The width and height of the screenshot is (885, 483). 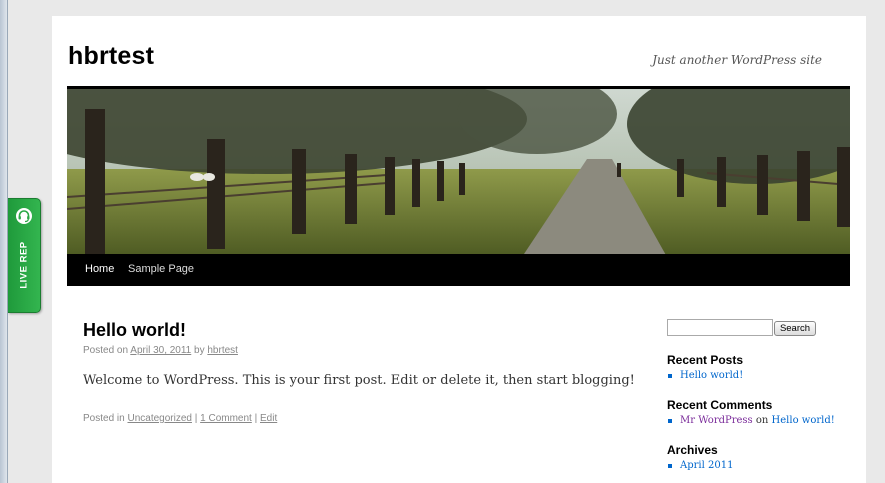 I want to click on comments-link: 1 Comment, so click(x=226, y=418).